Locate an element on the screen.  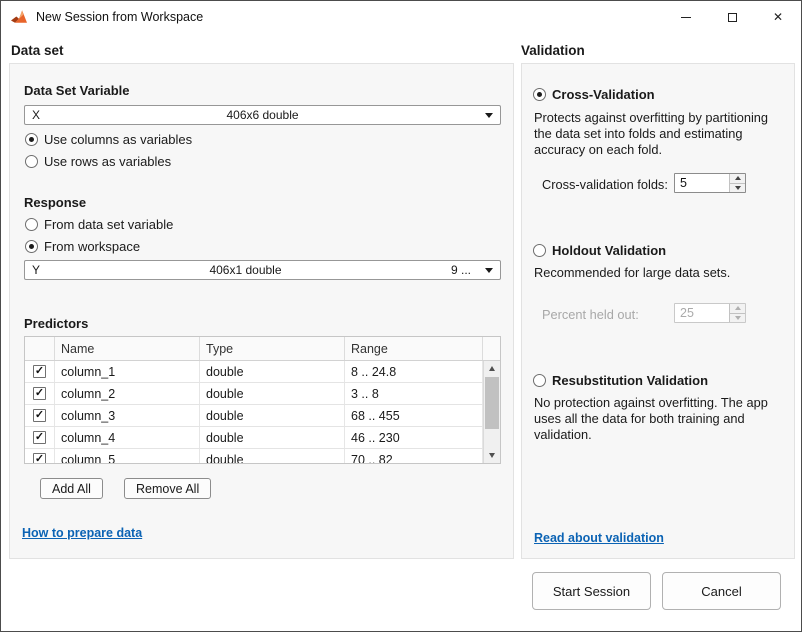
percent-value: 25 is located at coordinates (687, 313).